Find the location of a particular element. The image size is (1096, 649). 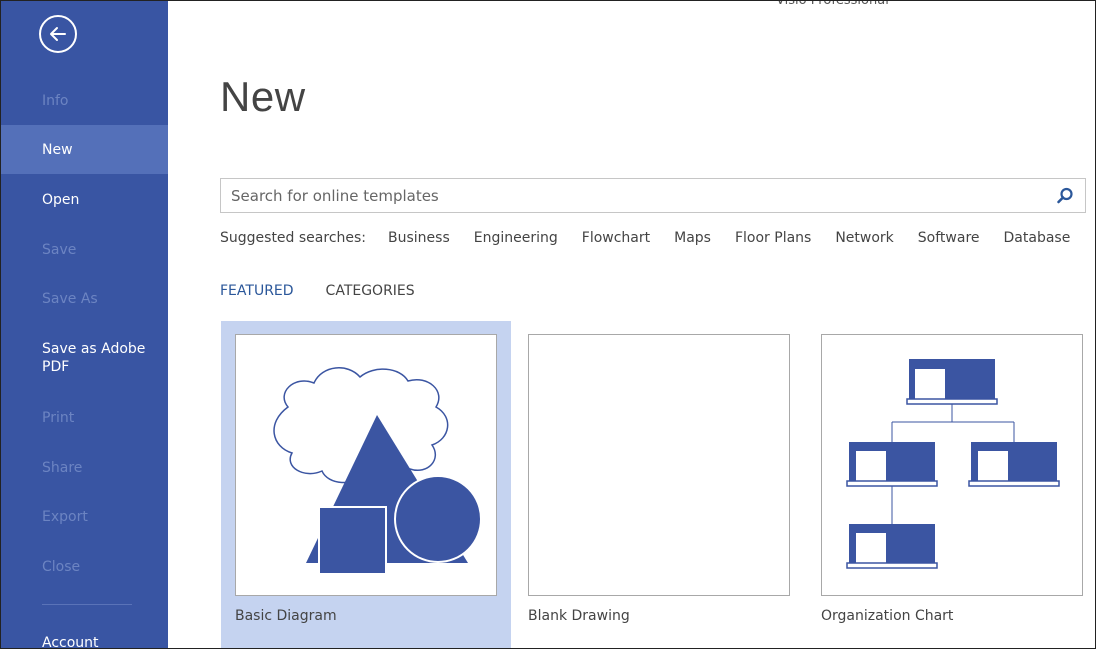

template-search-box is located at coordinates (653, 195).